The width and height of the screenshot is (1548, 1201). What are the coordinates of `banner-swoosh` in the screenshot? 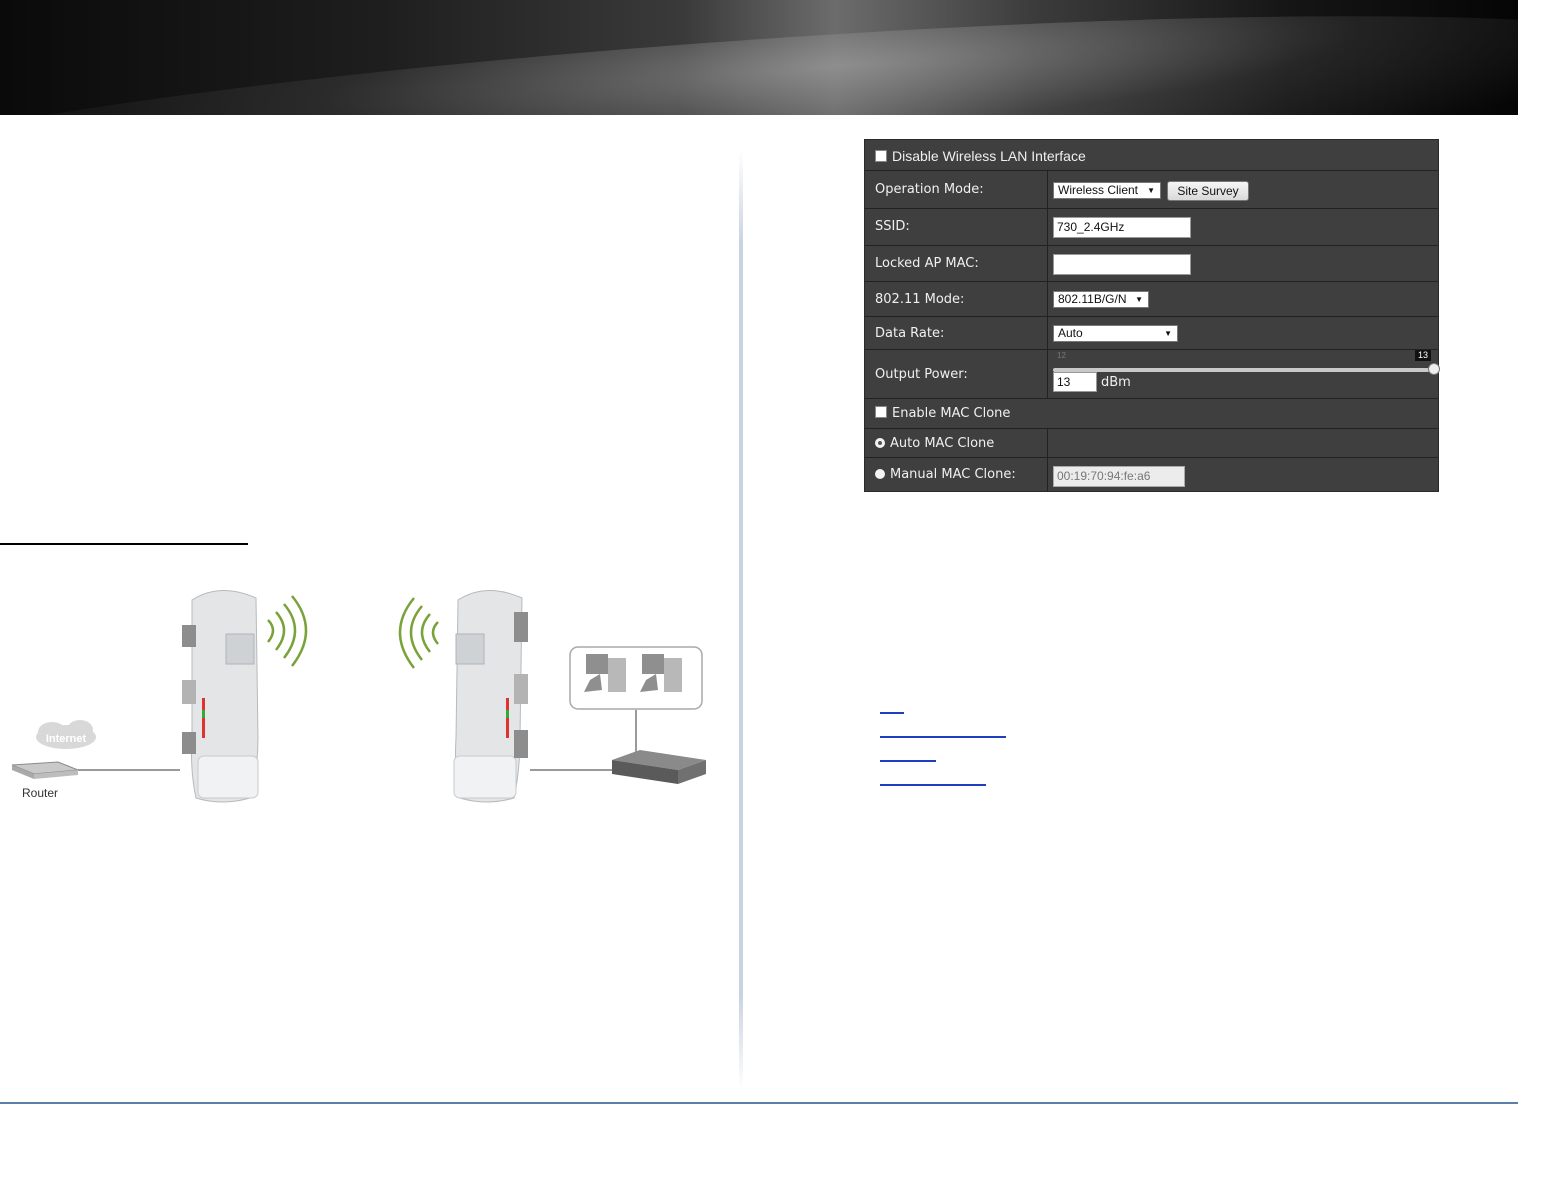 It's located at (759, 57).